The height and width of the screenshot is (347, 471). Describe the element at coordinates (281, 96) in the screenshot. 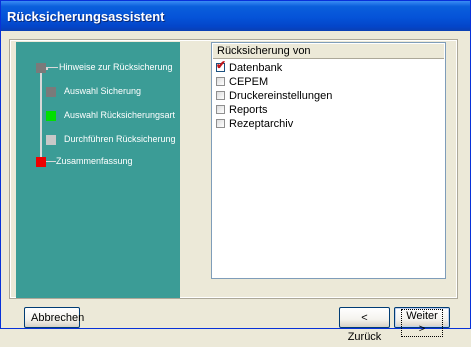

I see `list-item-label: Druckereinstellungen` at that location.